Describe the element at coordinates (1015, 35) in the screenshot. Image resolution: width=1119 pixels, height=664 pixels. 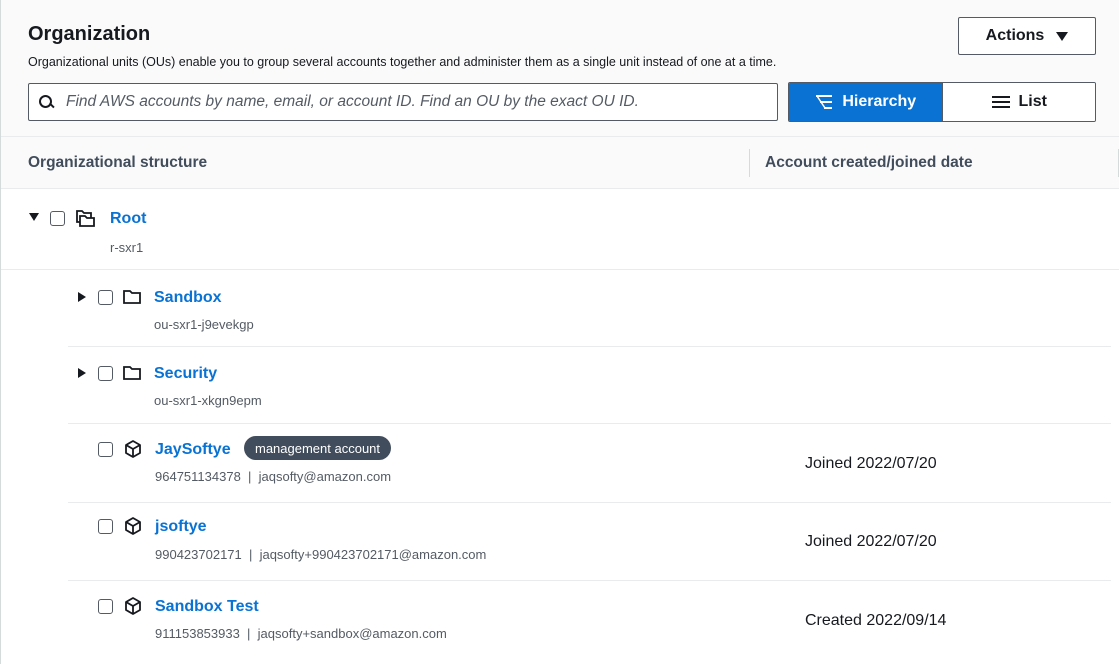
I see `actions-button-label: Actions` at that location.